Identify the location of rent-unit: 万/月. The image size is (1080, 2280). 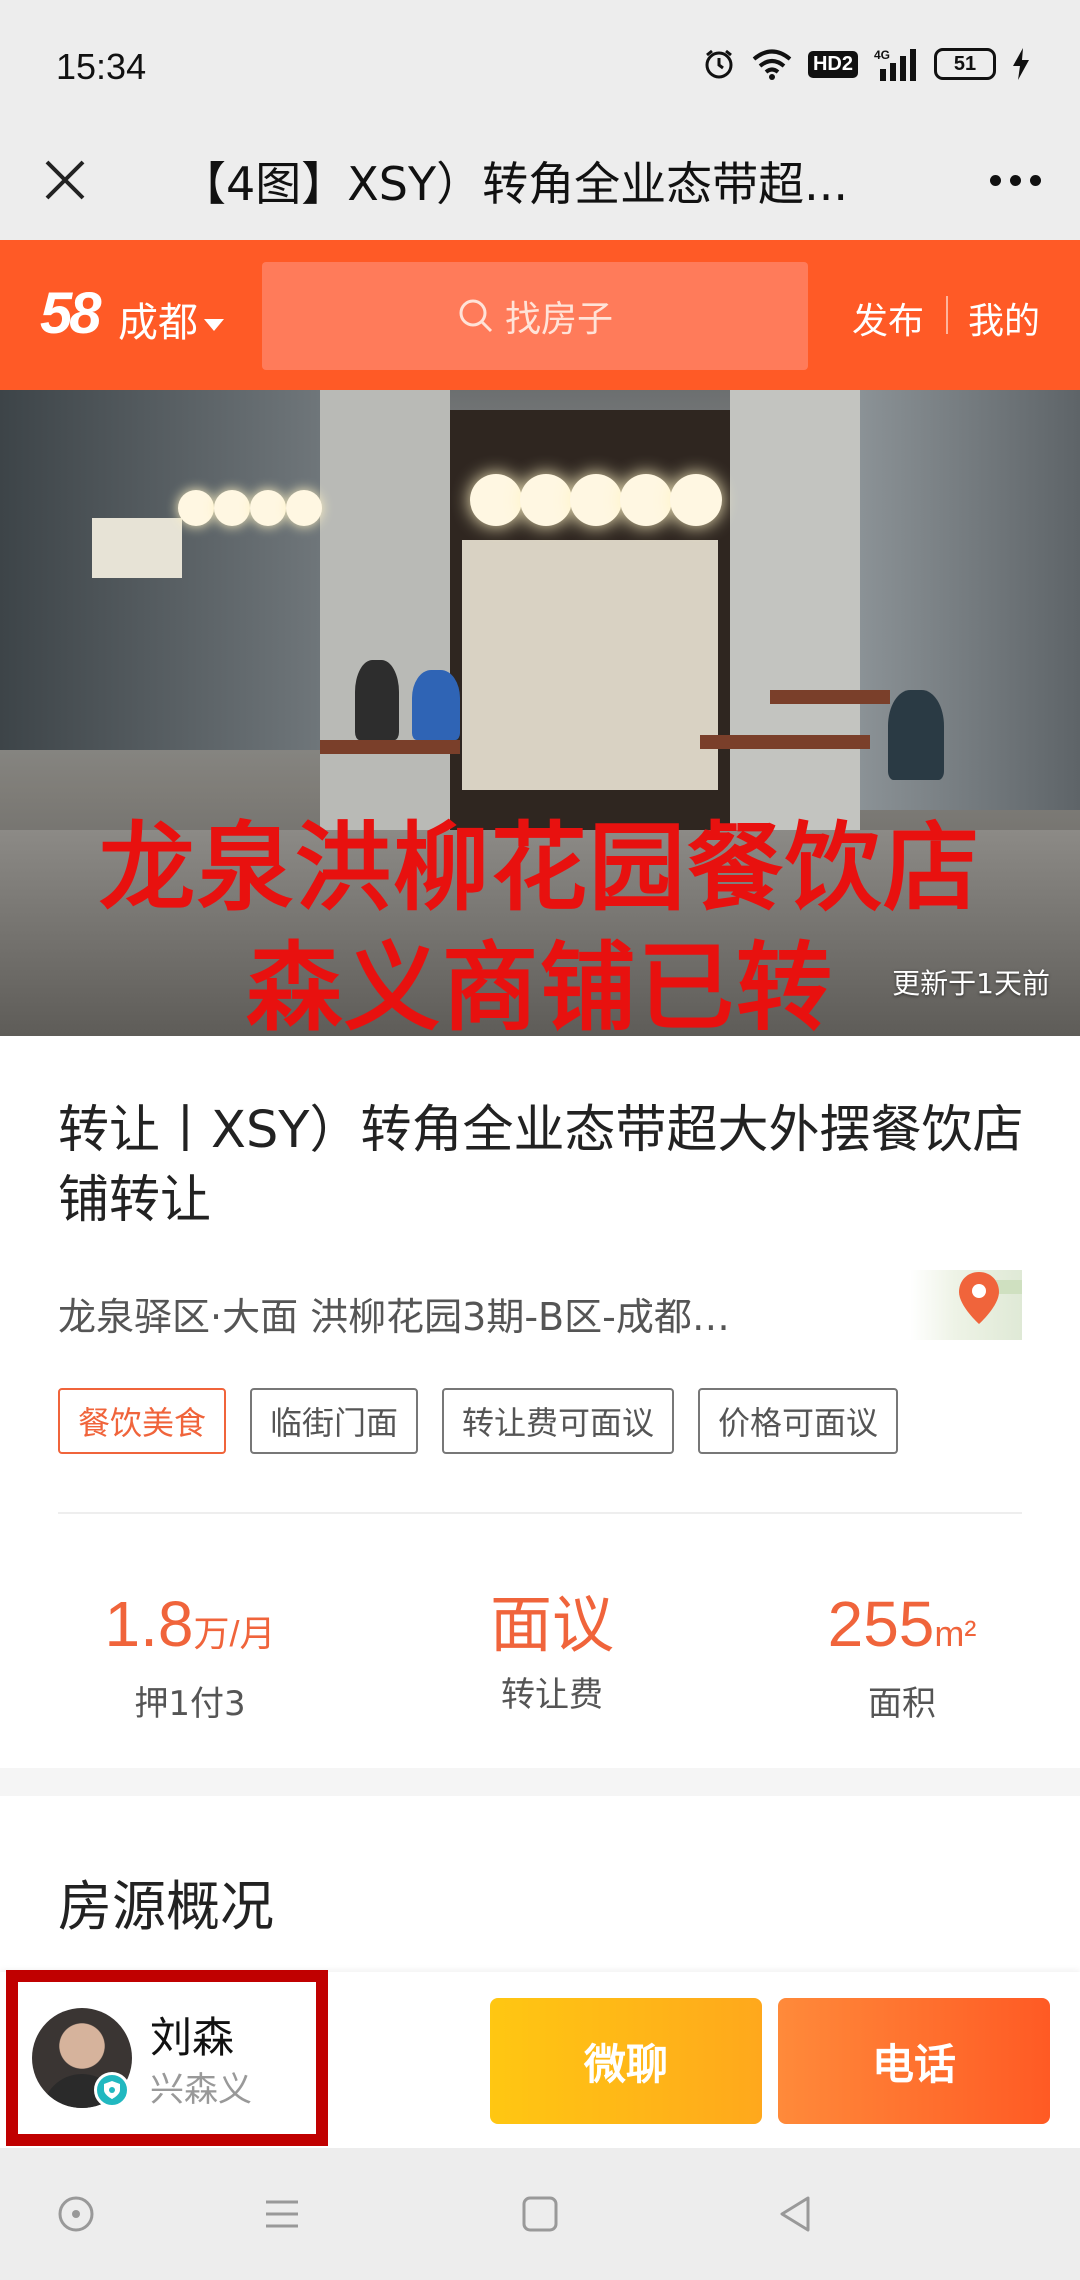
(234, 1633).